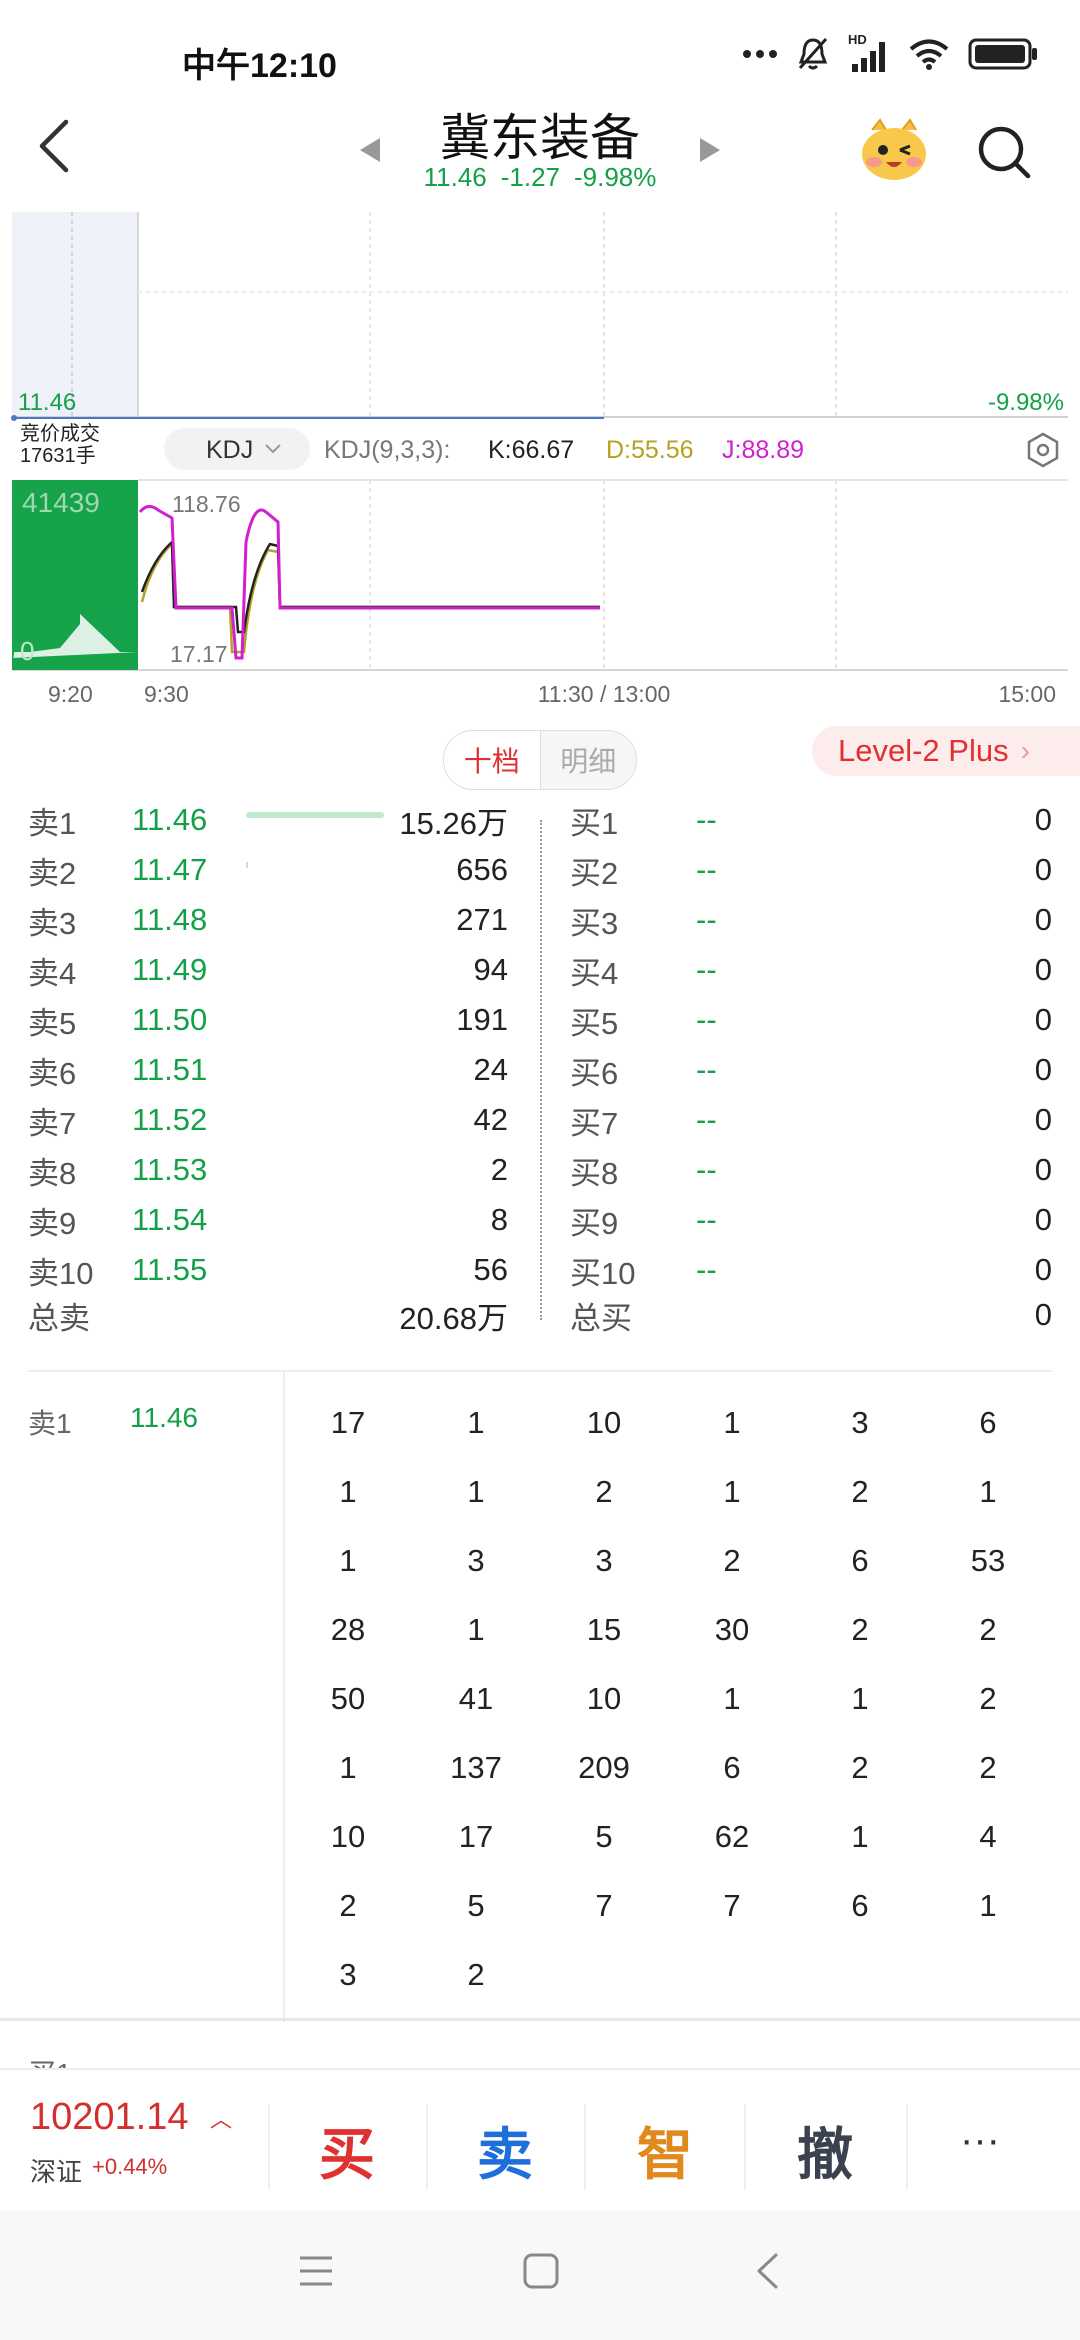 The height and width of the screenshot is (2340, 1080). Describe the element at coordinates (988, 1560) in the screenshot. I see `detail-cell: 53` at that location.